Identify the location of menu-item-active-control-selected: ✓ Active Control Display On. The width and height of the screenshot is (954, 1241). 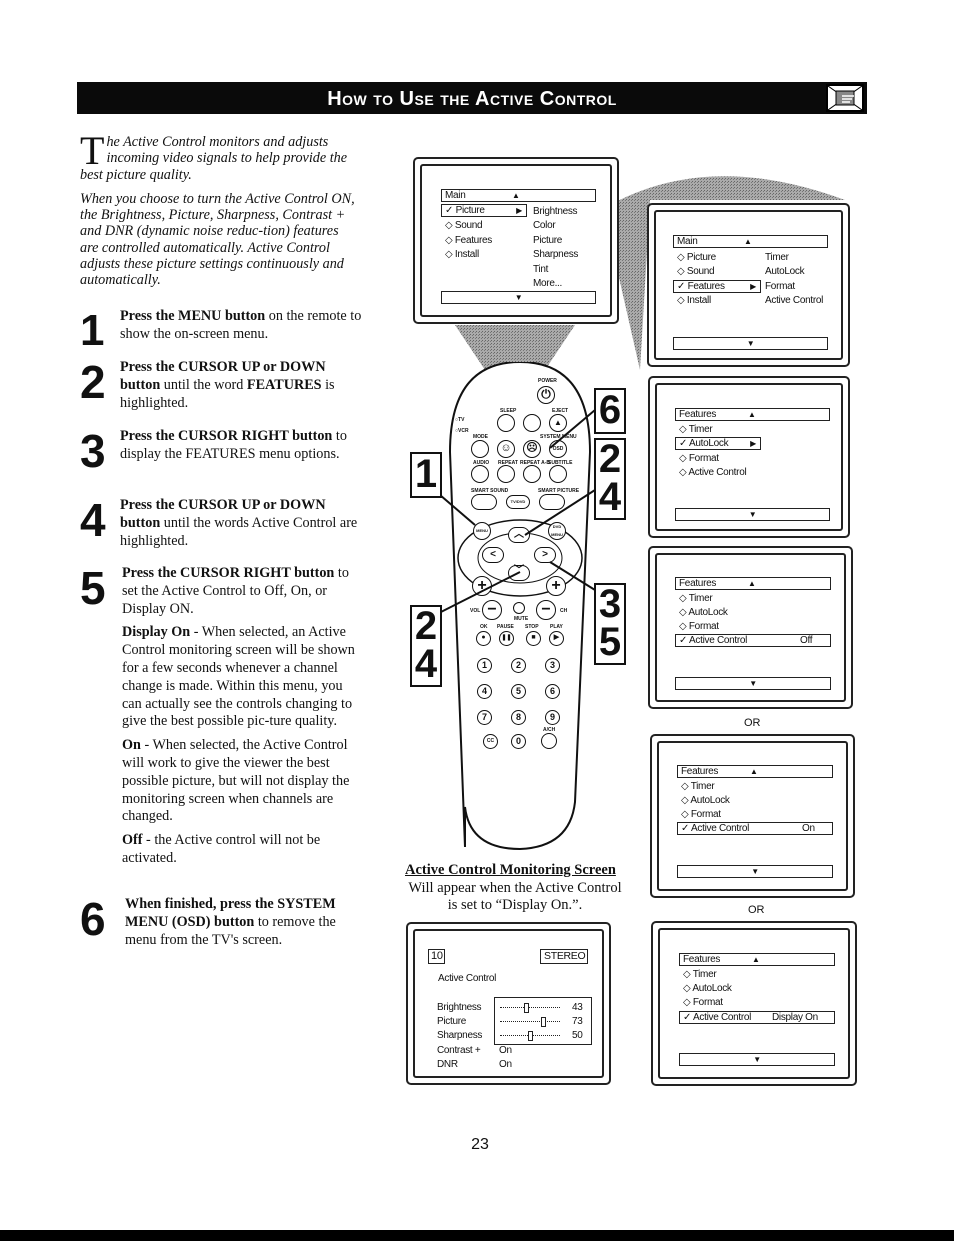
(757, 1017).